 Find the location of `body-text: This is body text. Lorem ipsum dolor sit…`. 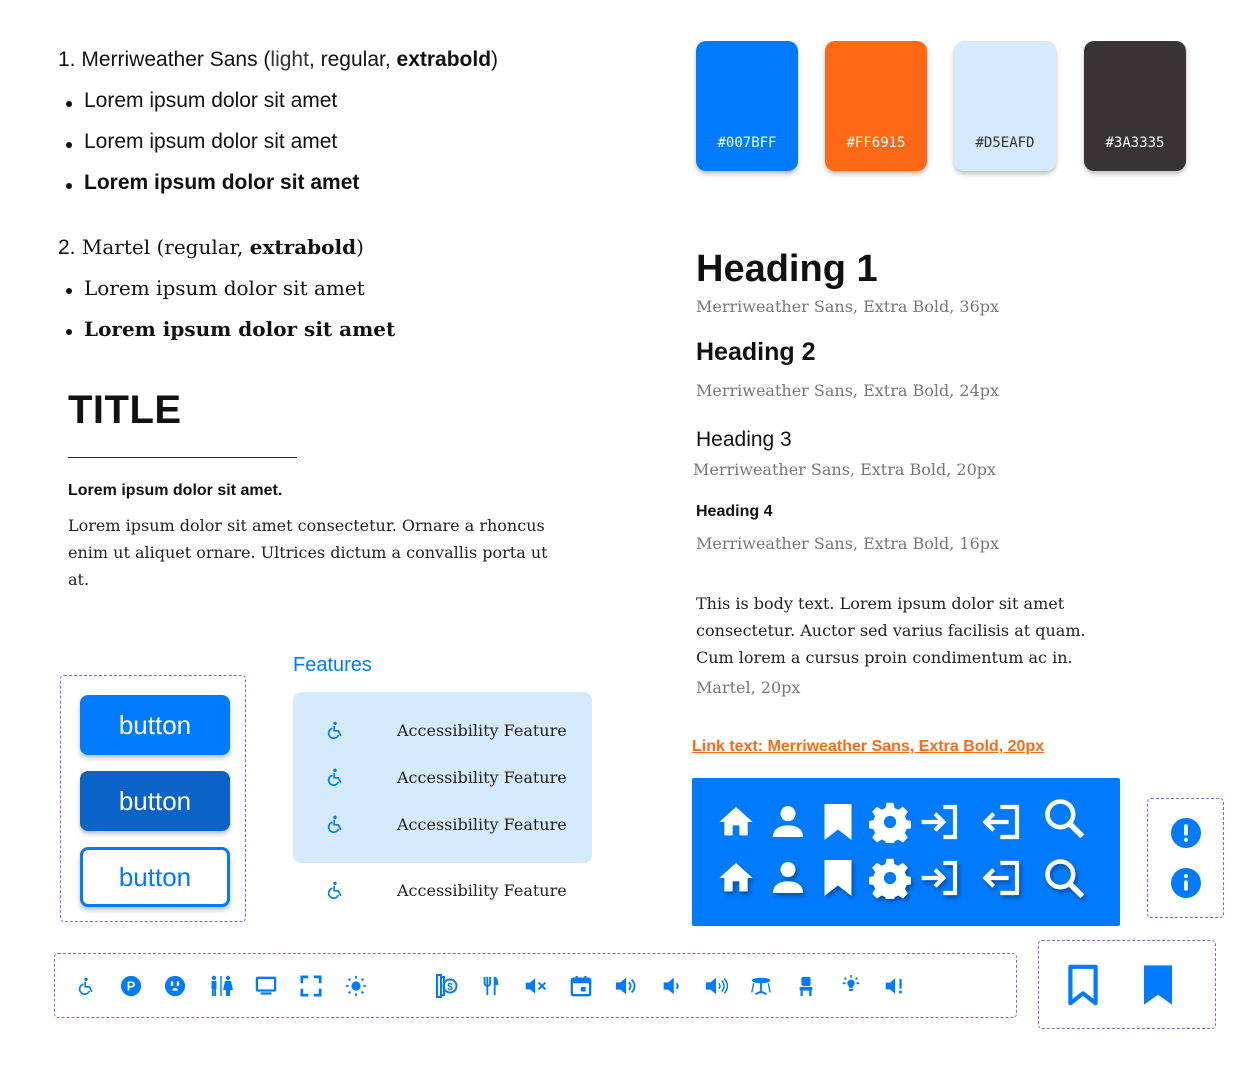

body-text: This is body text. Lorem ipsum dolor sit… is located at coordinates (891, 630).